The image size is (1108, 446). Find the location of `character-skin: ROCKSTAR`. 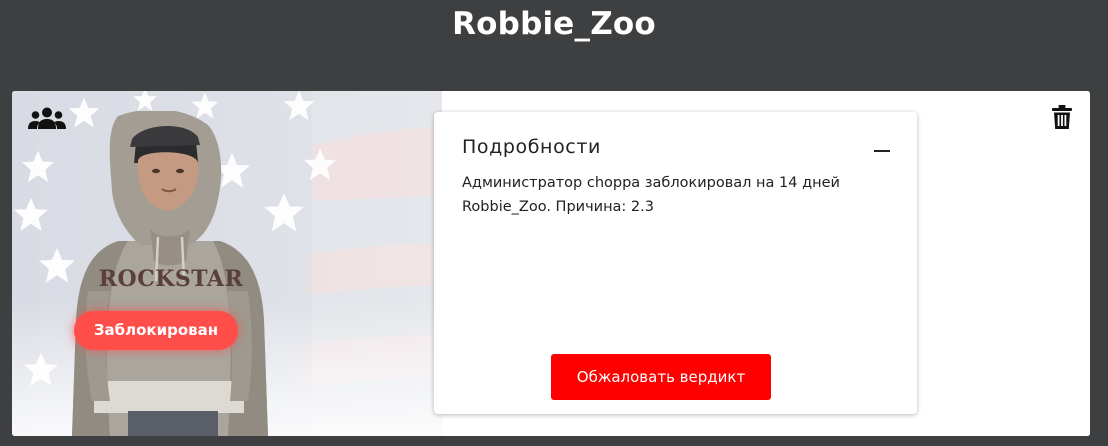

character-skin: ROCKSTAR is located at coordinates (170, 273).